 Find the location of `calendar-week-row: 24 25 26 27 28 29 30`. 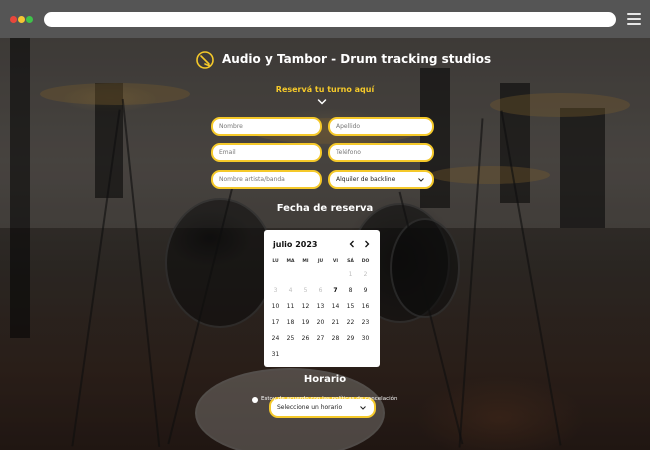

calendar-week-row: 24 25 26 27 28 29 30 is located at coordinates (323, 338).